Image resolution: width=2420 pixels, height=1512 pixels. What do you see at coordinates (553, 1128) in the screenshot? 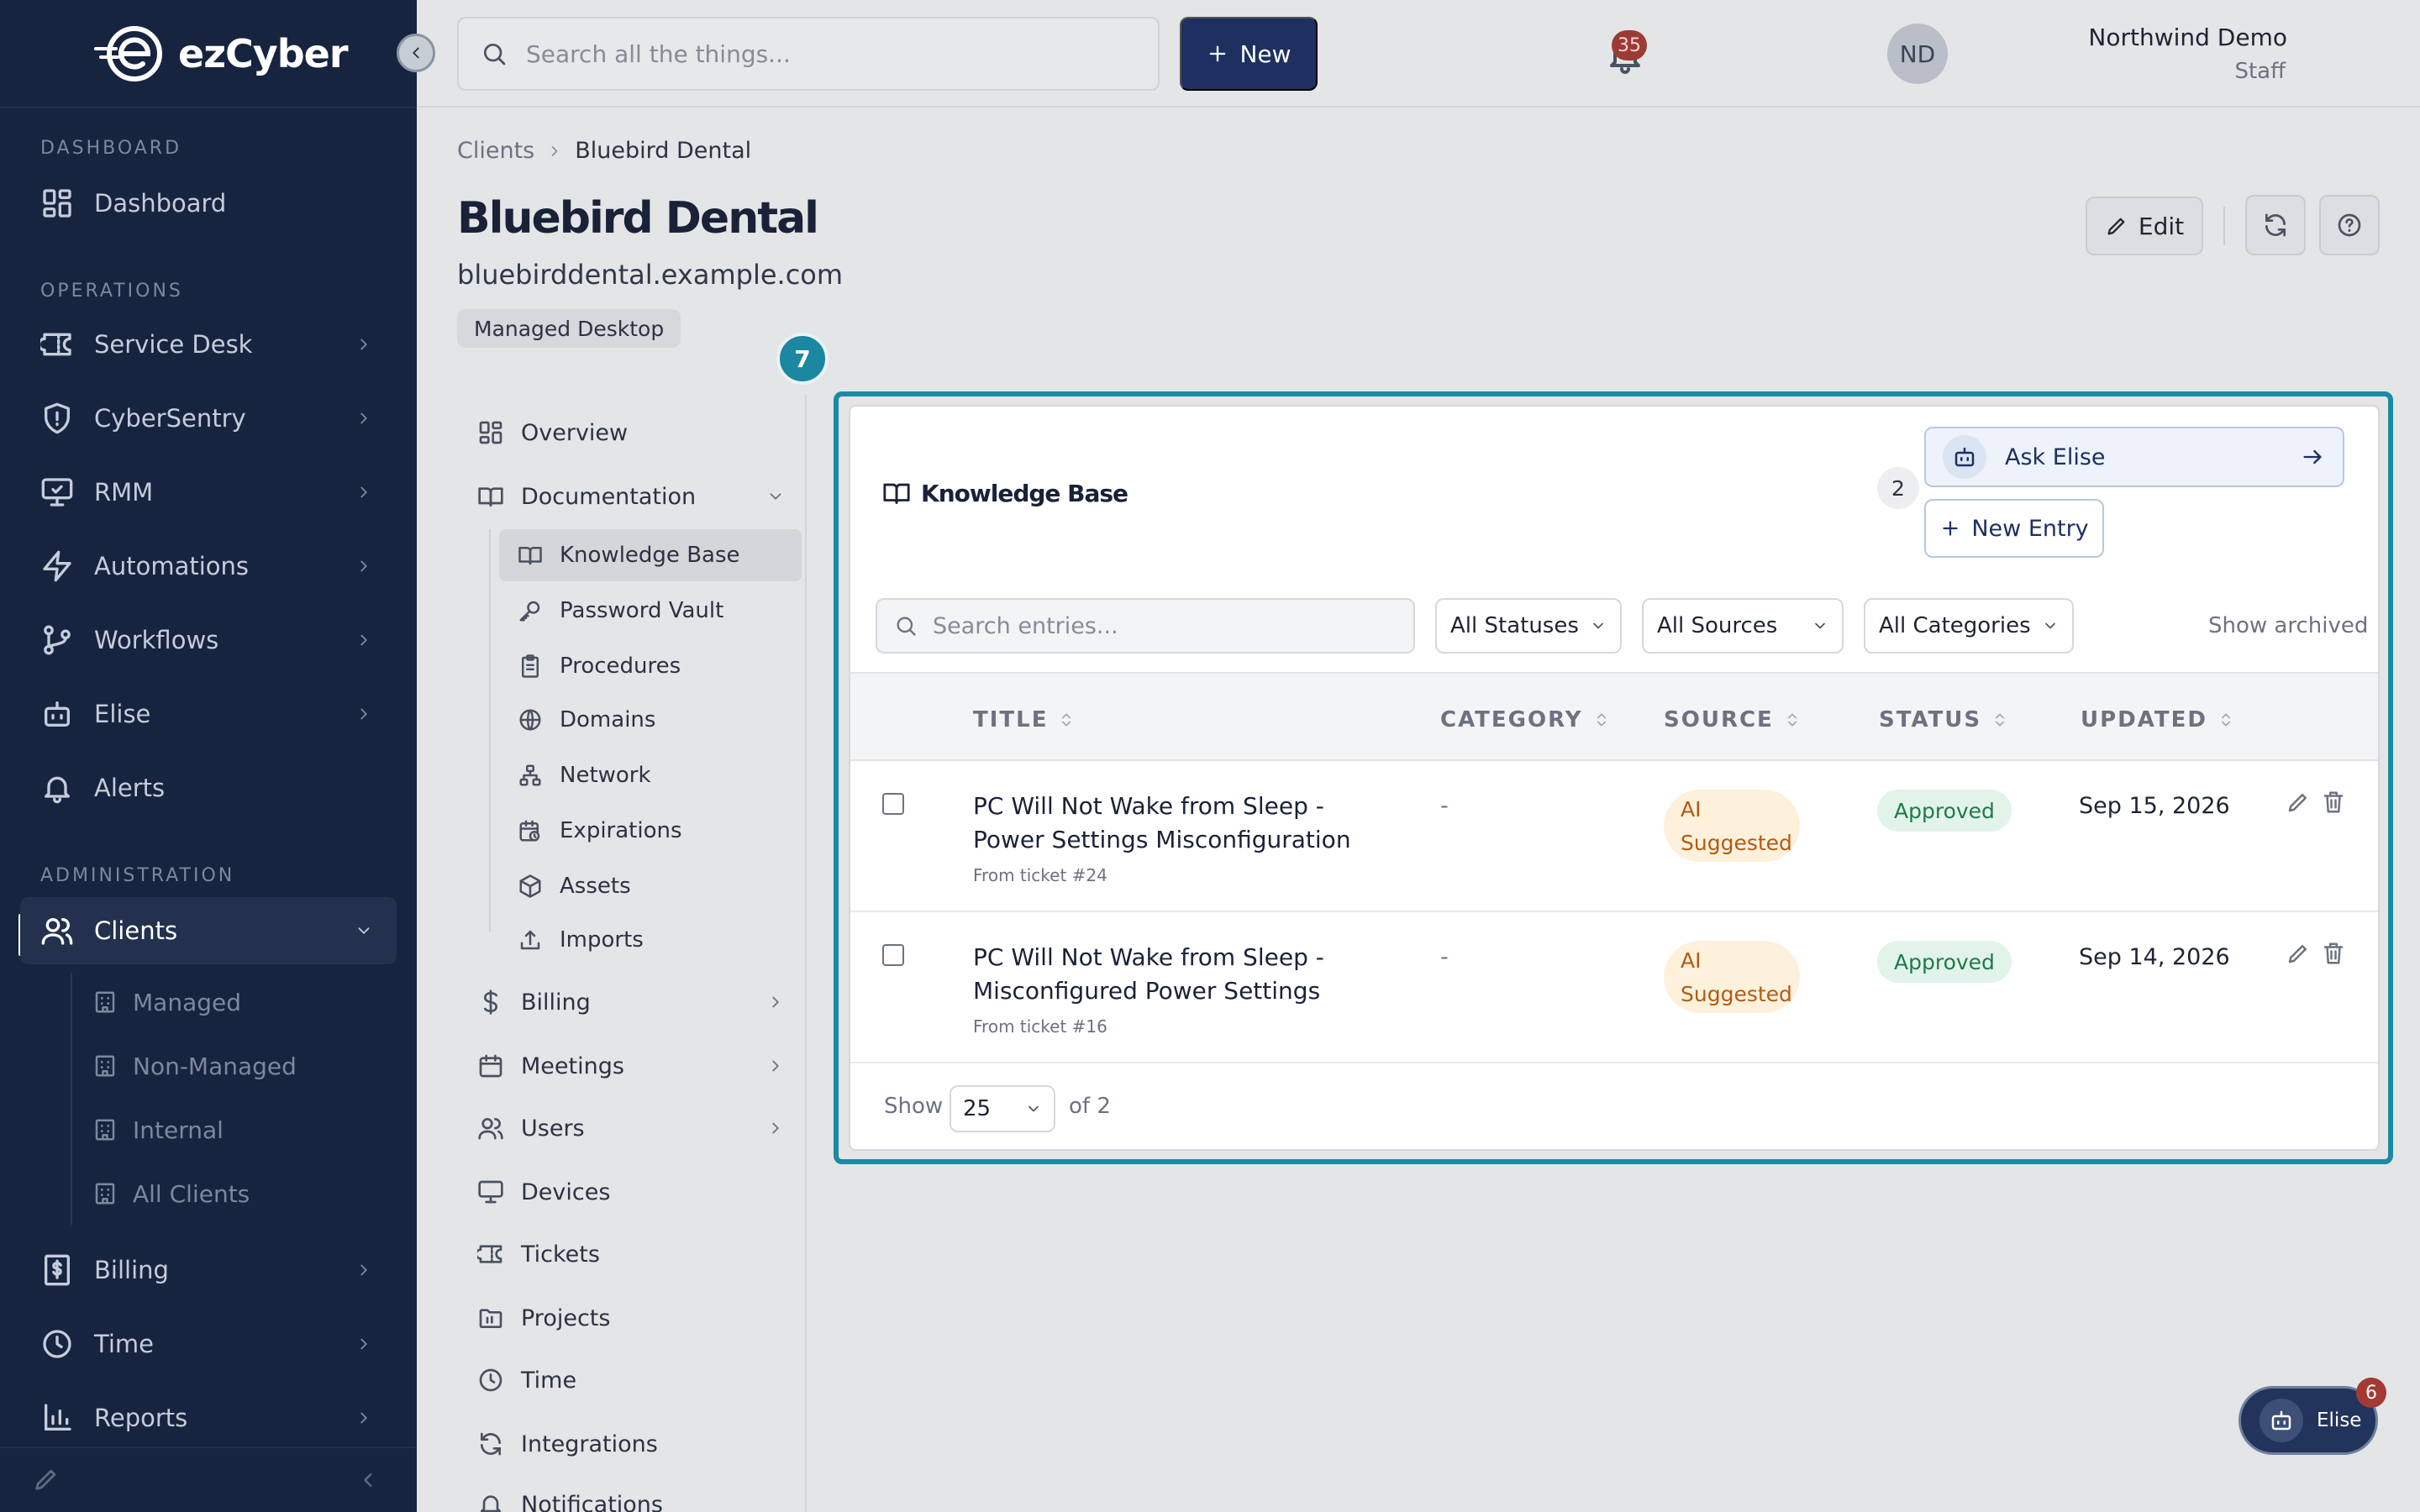
I see `subnav-label: Users` at bounding box center [553, 1128].